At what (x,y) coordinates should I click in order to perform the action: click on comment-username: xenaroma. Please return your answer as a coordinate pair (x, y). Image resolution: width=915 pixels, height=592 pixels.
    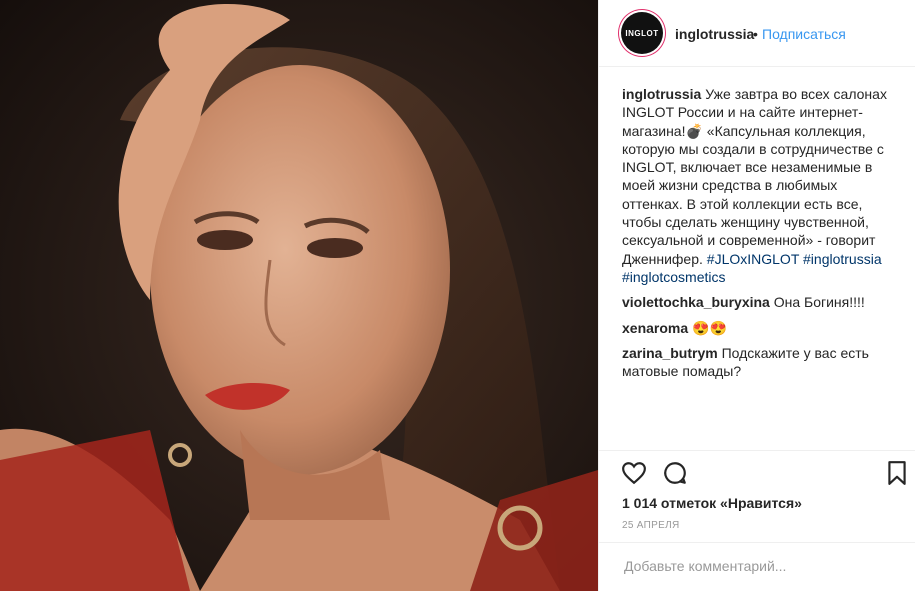
    Looking at the image, I should click on (655, 328).